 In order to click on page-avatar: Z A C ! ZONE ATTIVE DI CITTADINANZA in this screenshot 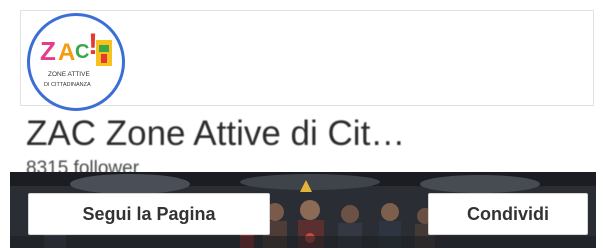, I will do `click(76, 62)`.